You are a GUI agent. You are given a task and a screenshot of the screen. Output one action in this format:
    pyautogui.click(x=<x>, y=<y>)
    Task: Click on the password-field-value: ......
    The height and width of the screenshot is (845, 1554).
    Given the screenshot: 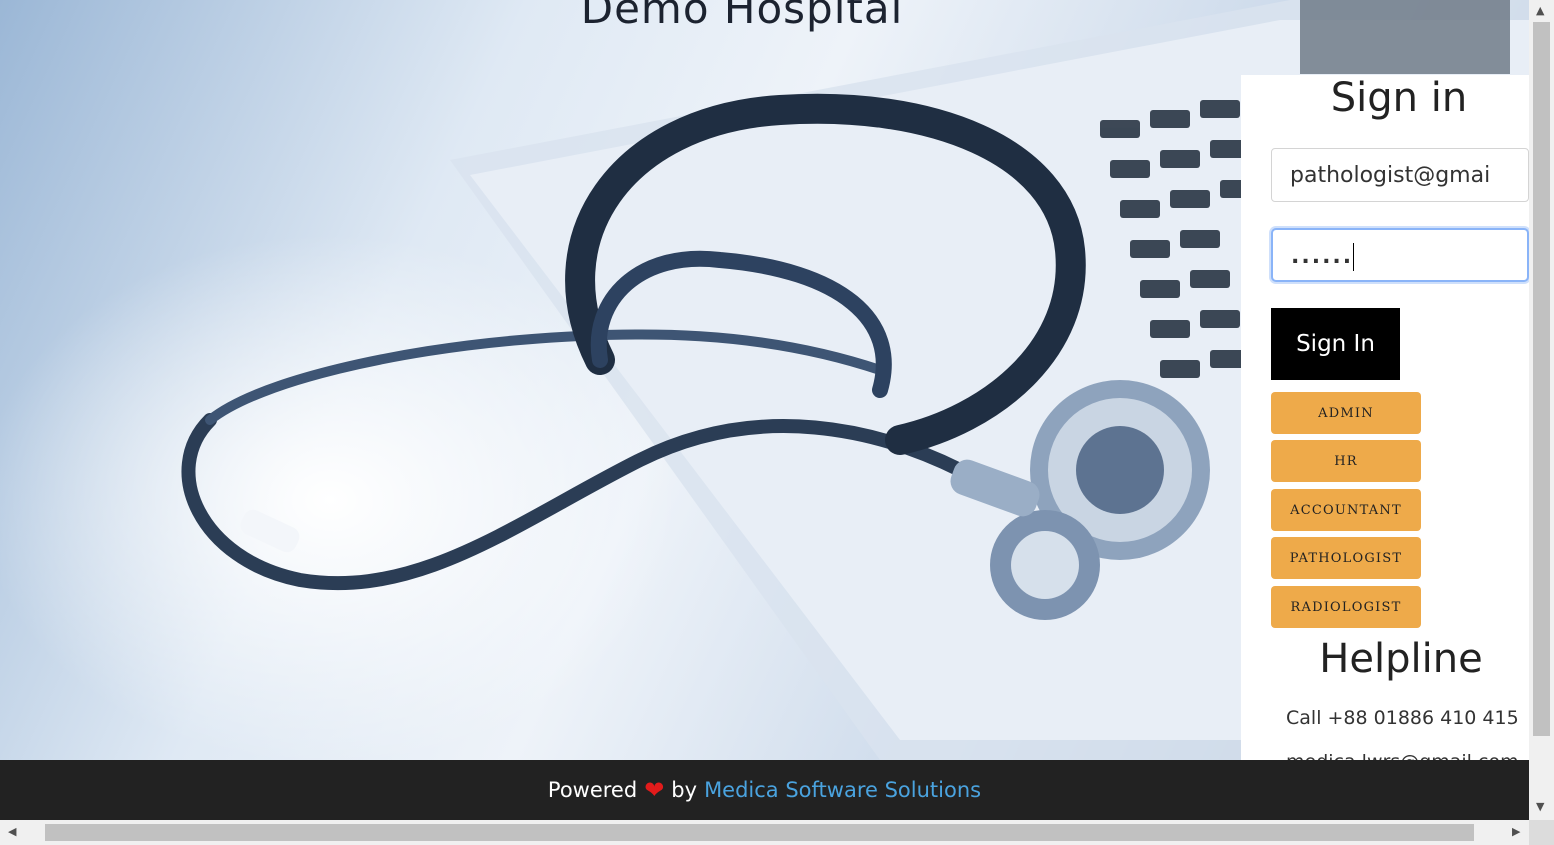 What is the action you would take?
    pyautogui.click(x=1322, y=256)
    